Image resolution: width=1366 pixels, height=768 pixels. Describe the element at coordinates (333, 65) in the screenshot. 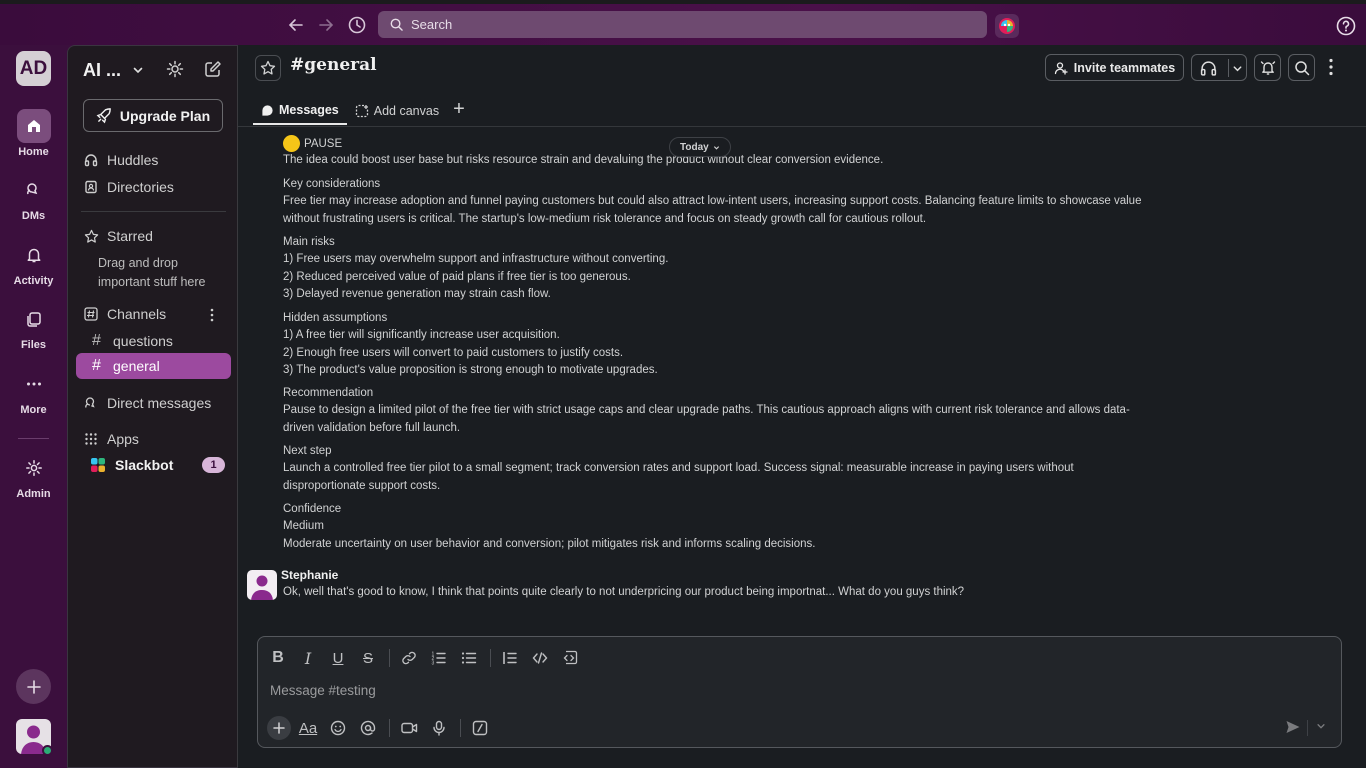

I see `channel-title: #general` at that location.